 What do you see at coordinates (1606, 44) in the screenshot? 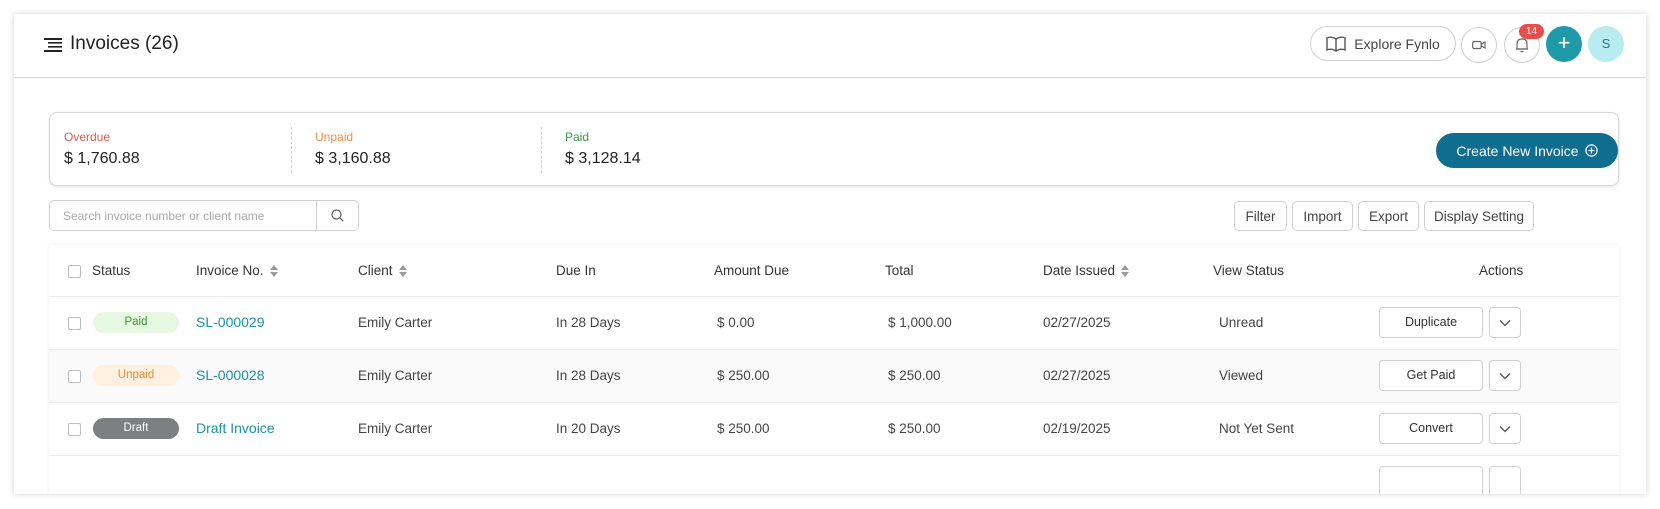
I see `avatar: S` at bounding box center [1606, 44].